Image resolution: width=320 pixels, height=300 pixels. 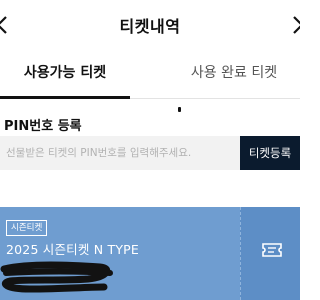 I want to click on tab-available-label: 사용가능 티켓, so click(x=65, y=73).